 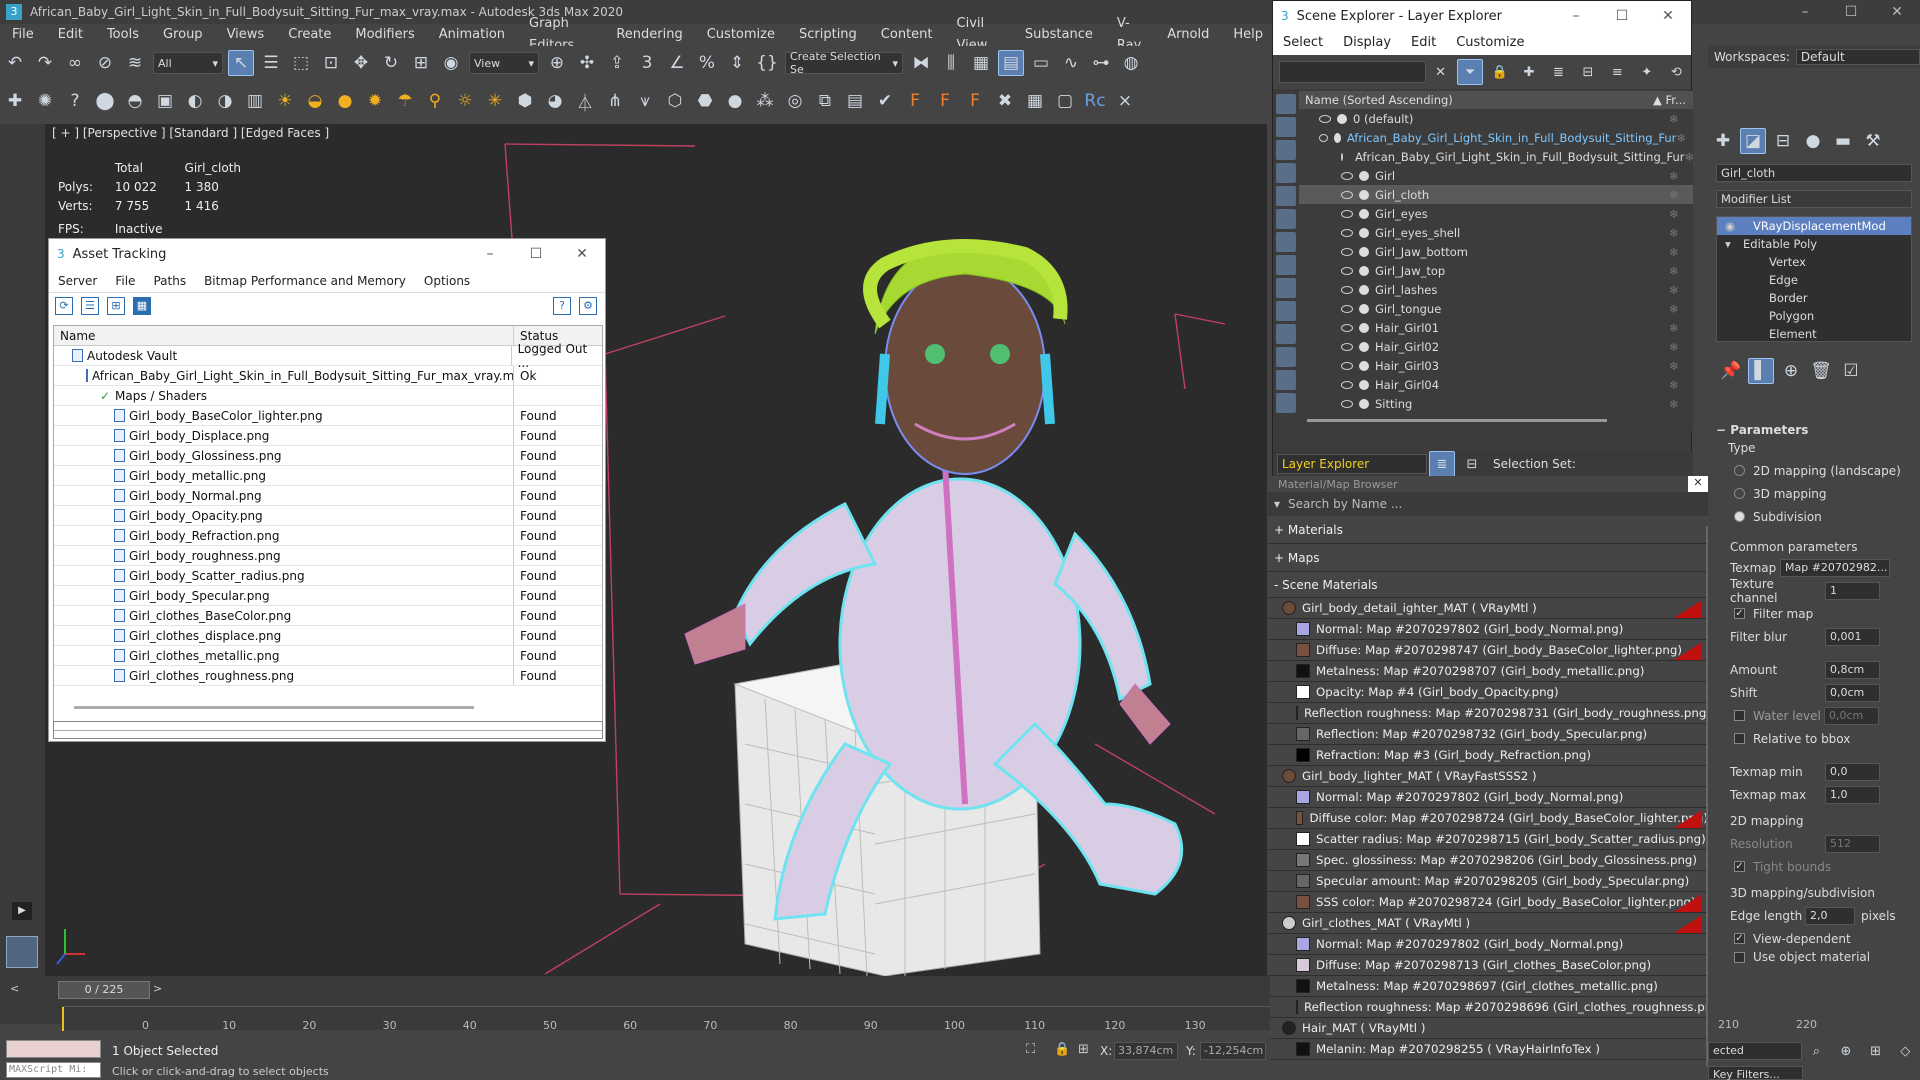 I want to click on asset-row: Girl_body_Glossiness.png Found, so click(x=328, y=456).